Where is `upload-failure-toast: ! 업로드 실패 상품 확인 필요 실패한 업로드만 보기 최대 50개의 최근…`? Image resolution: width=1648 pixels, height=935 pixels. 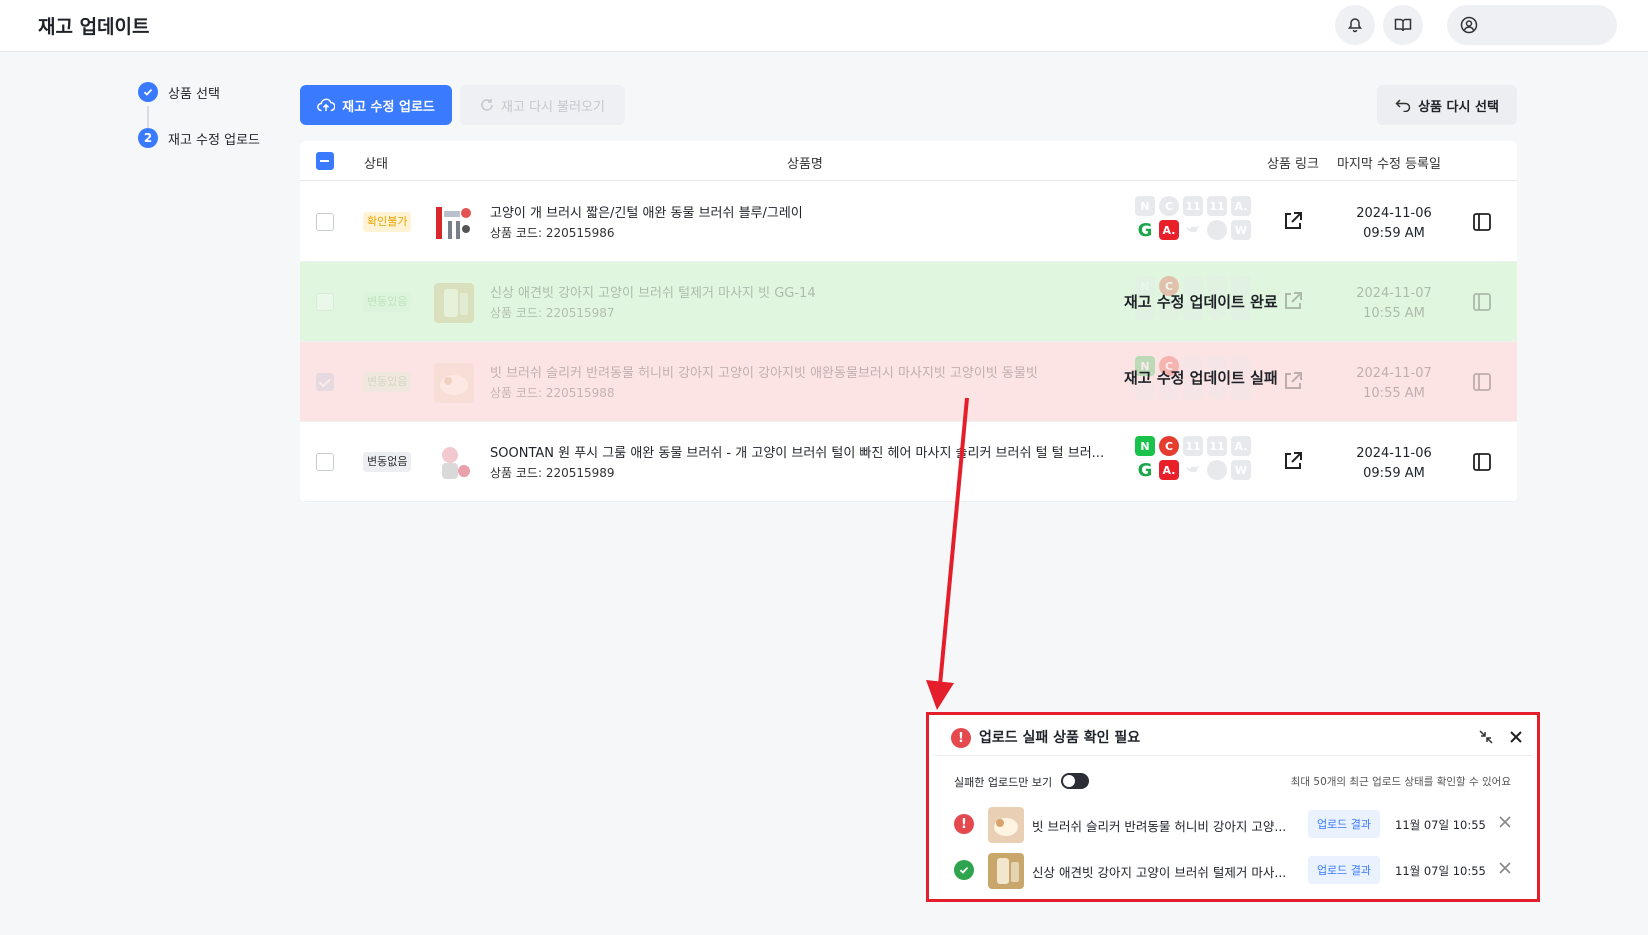
upload-failure-toast: ! 업로드 실패 상품 확인 필요 실패한 업로드만 보기 최대 50개의 최근… is located at coordinates (1233, 807).